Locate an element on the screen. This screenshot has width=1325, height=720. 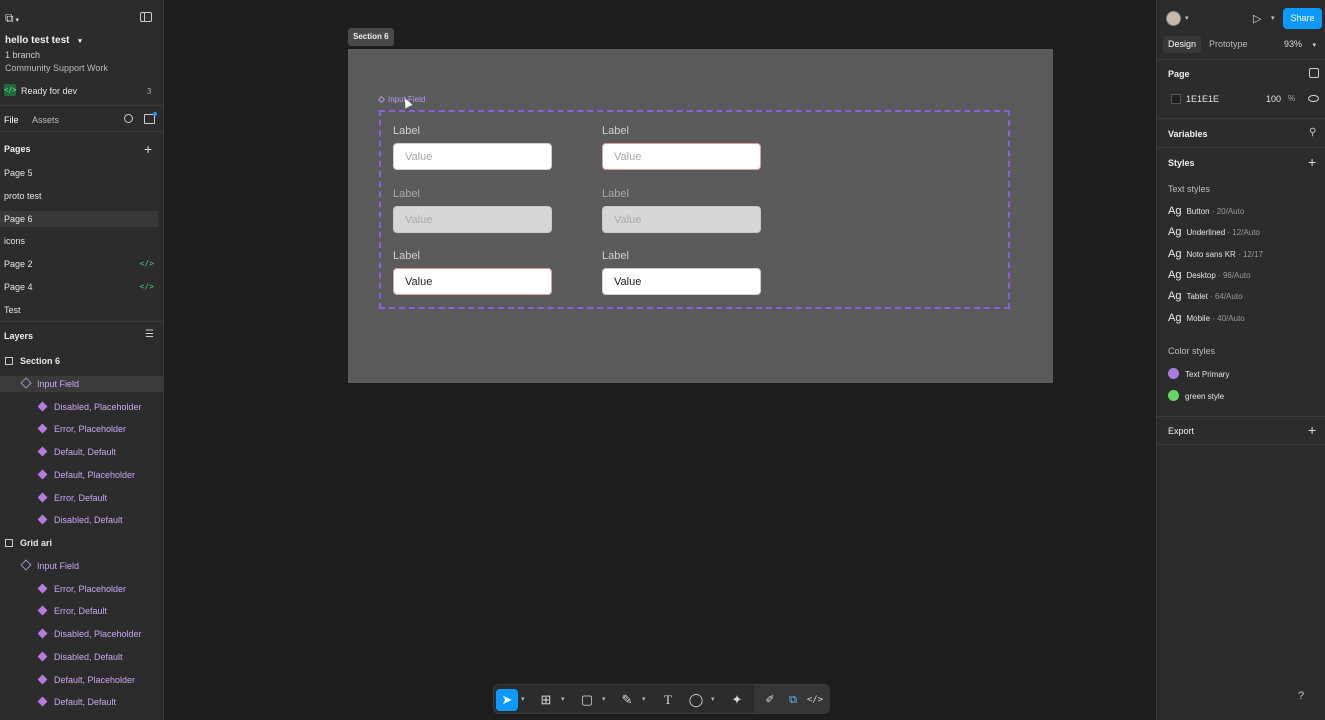
design-mode-icon: ⧉ is located at coordinates (793, 700).